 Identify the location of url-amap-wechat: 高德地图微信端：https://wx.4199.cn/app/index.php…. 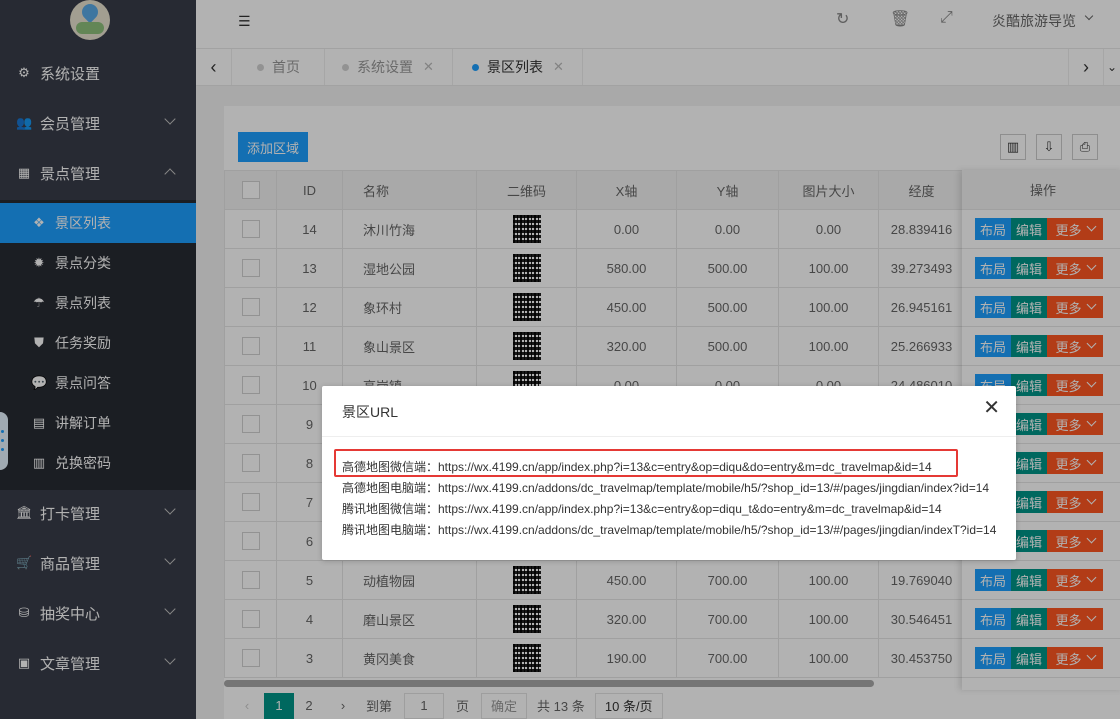
(637, 466).